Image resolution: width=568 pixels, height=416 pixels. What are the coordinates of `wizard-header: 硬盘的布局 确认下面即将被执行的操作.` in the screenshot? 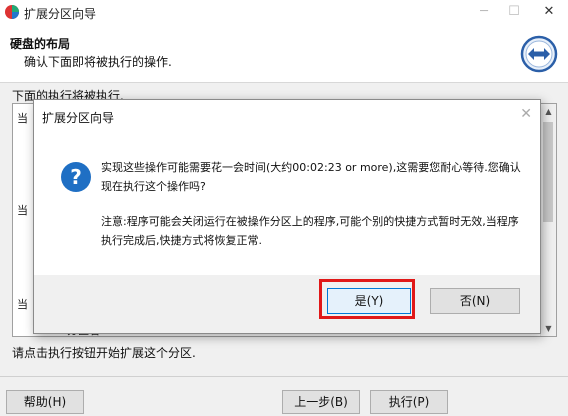 It's located at (284, 53).